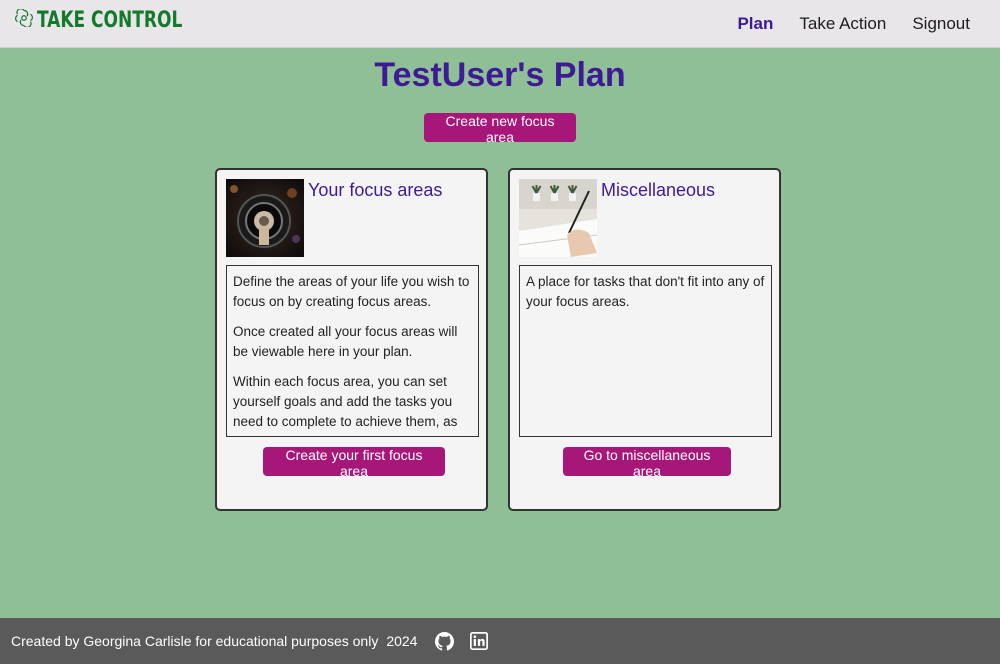 Image resolution: width=1000 pixels, height=664 pixels. I want to click on footer-year: 2024, so click(402, 641).